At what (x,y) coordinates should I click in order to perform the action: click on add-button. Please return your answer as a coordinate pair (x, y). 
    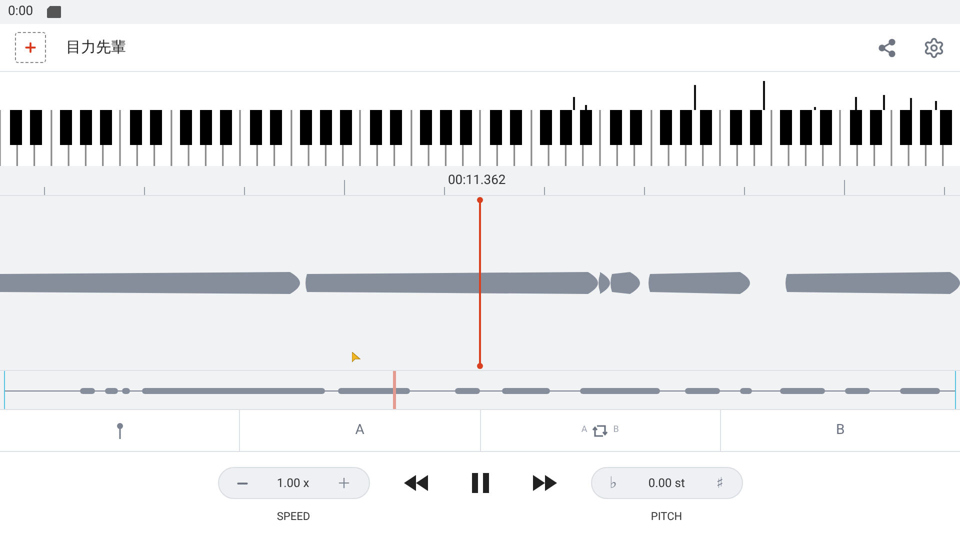
    Looking at the image, I should click on (30, 47).